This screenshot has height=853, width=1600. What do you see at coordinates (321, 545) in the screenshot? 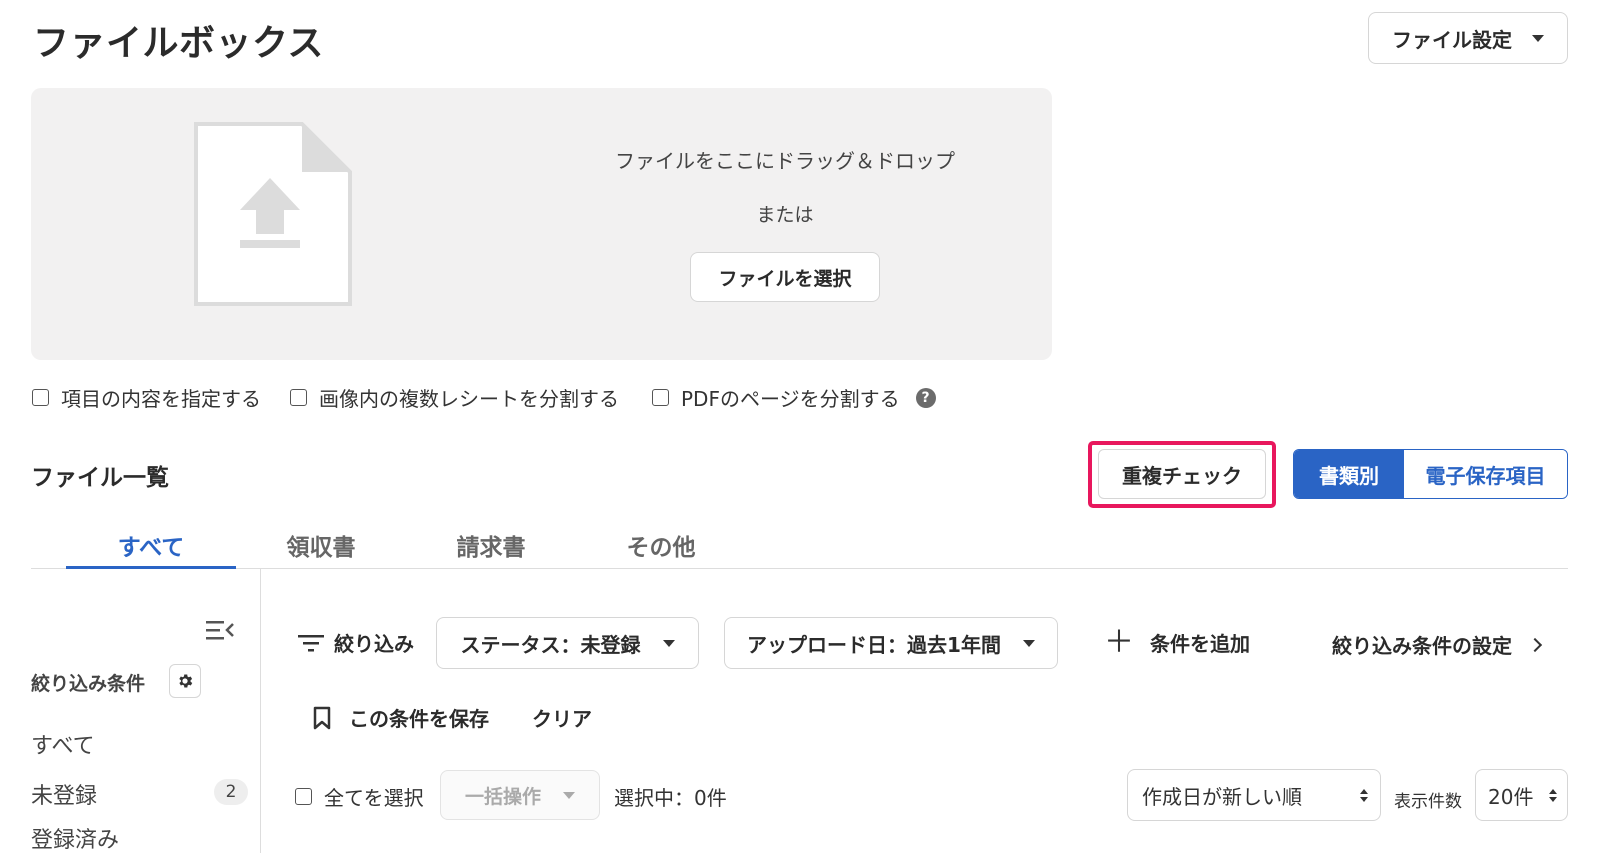
I see `tab-receipts: 領収書` at bounding box center [321, 545].